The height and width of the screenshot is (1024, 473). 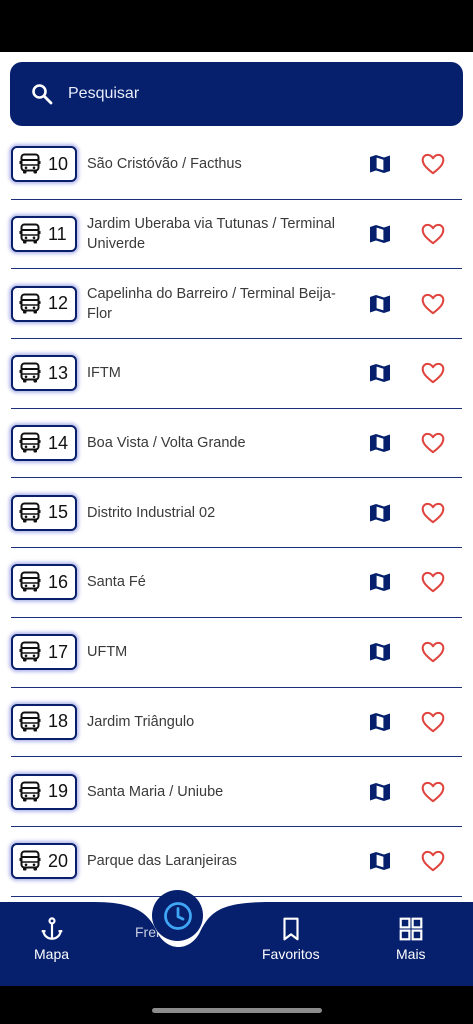 What do you see at coordinates (236, 374) in the screenshot?
I see `route-row: 13 IFTM` at bounding box center [236, 374].